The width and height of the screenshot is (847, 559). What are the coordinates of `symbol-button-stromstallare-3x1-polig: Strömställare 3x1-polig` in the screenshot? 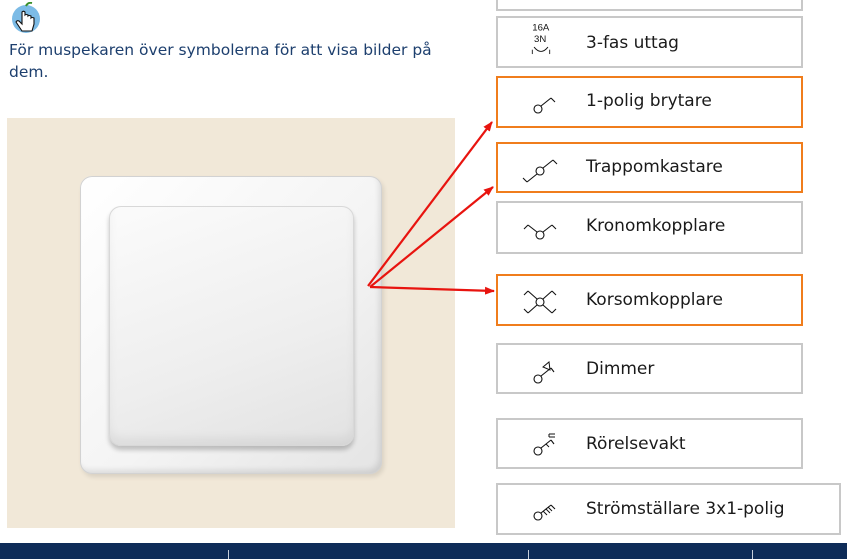 It's located at (668, 509).